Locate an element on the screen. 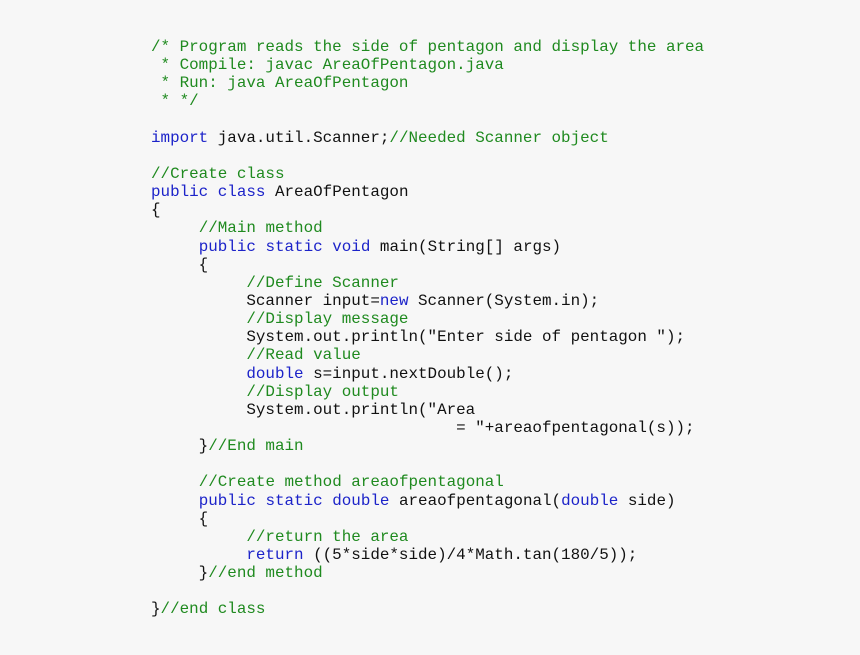  code-line: //Display message is located at coordinates (427, 319).